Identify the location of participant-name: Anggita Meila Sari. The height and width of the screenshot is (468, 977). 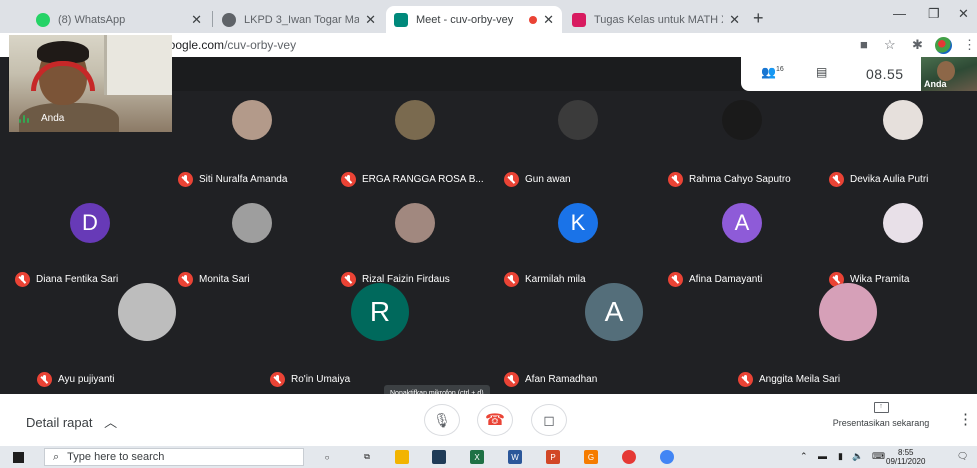
(800, 379).